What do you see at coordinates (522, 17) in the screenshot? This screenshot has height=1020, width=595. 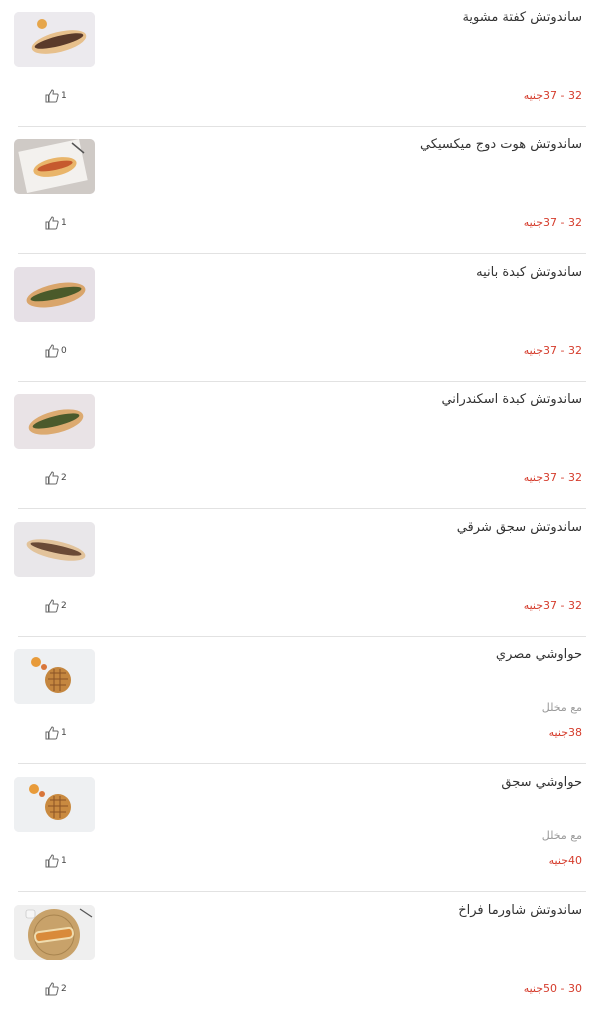 I see `menu-item-name: ساندوتش كفتة مشوية` at bounding box center [522, 17].